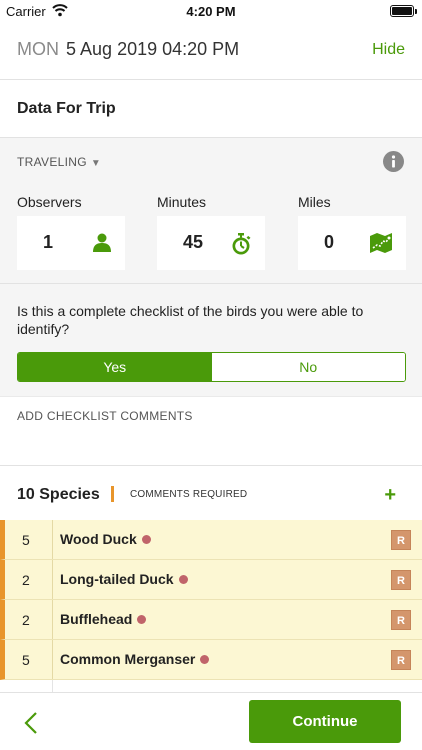 The width and height of the screenshot is (422, 750). I want to click on species-count: 10 Species, so click(58, 494).